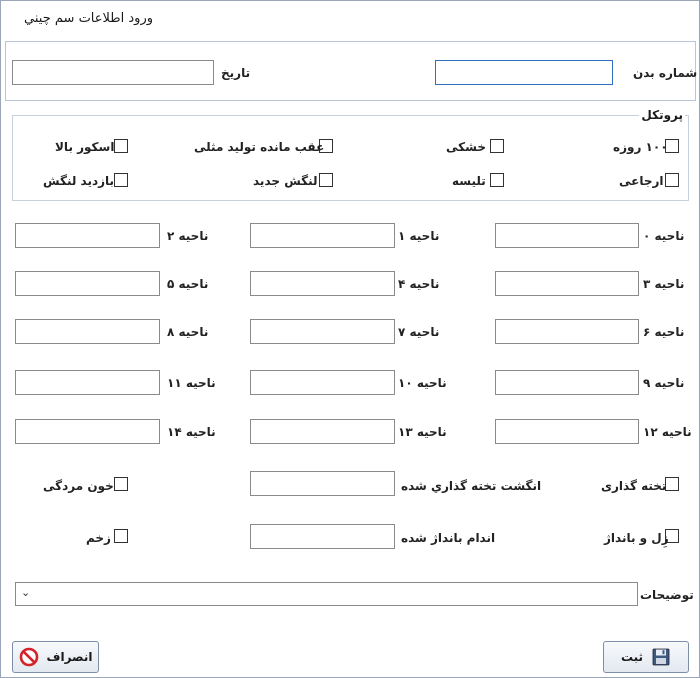 The width and height of the screenshot is (700, 678). I want to click on zone-2-label: ناحيه ۲, so click(188, 236).